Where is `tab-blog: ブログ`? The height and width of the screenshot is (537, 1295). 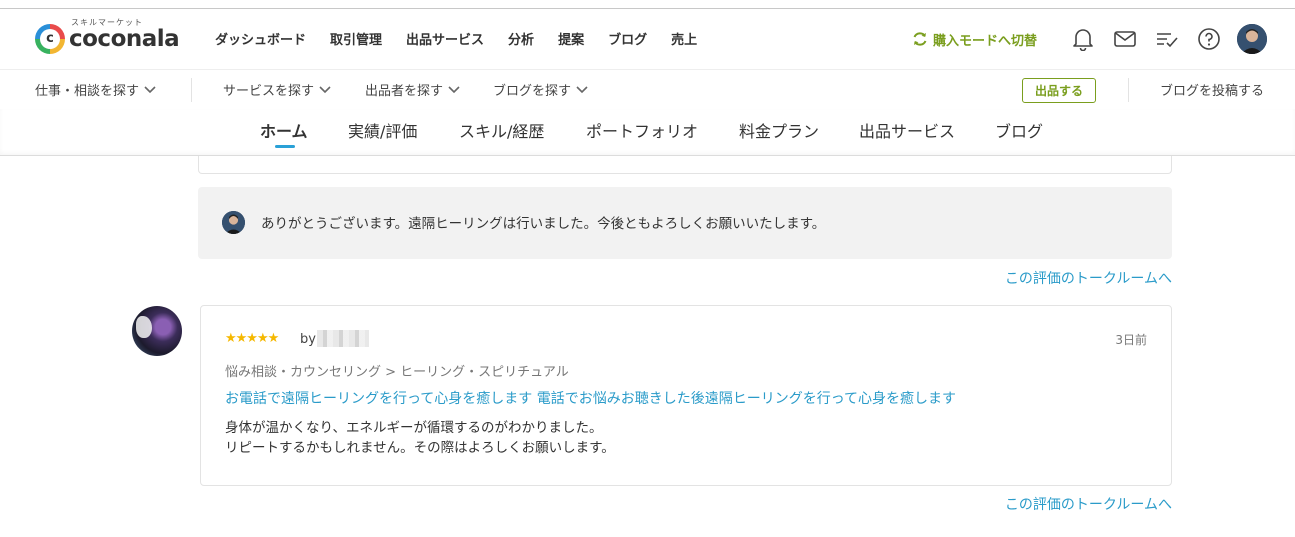 tab-blog: ブログ is located at coordinates (1019, 130).